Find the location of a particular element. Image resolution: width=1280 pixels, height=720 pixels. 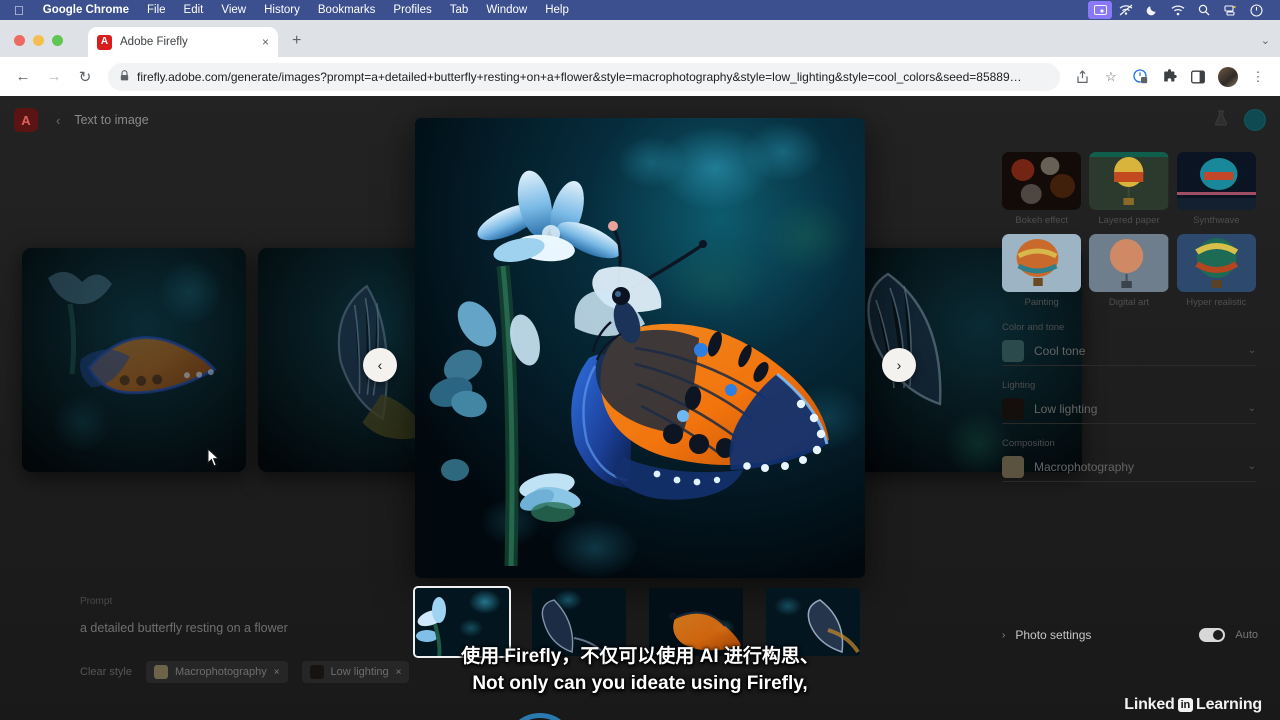

field-color-and-tone: Color and tone Cool tone ⌄ is located at coordinates (1129, 344).